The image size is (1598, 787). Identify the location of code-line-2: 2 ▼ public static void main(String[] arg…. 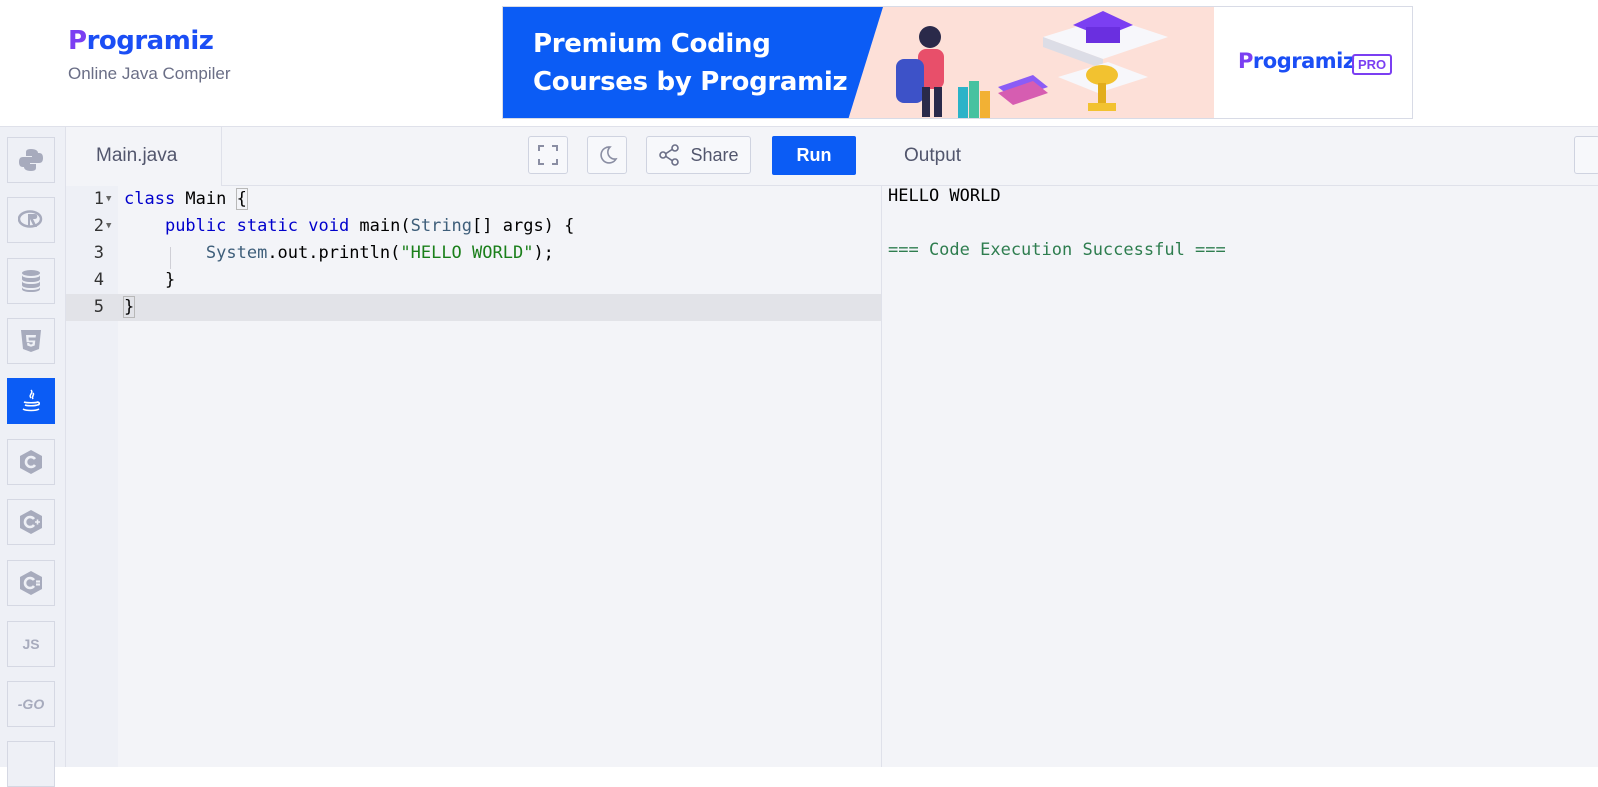
(473, 226).